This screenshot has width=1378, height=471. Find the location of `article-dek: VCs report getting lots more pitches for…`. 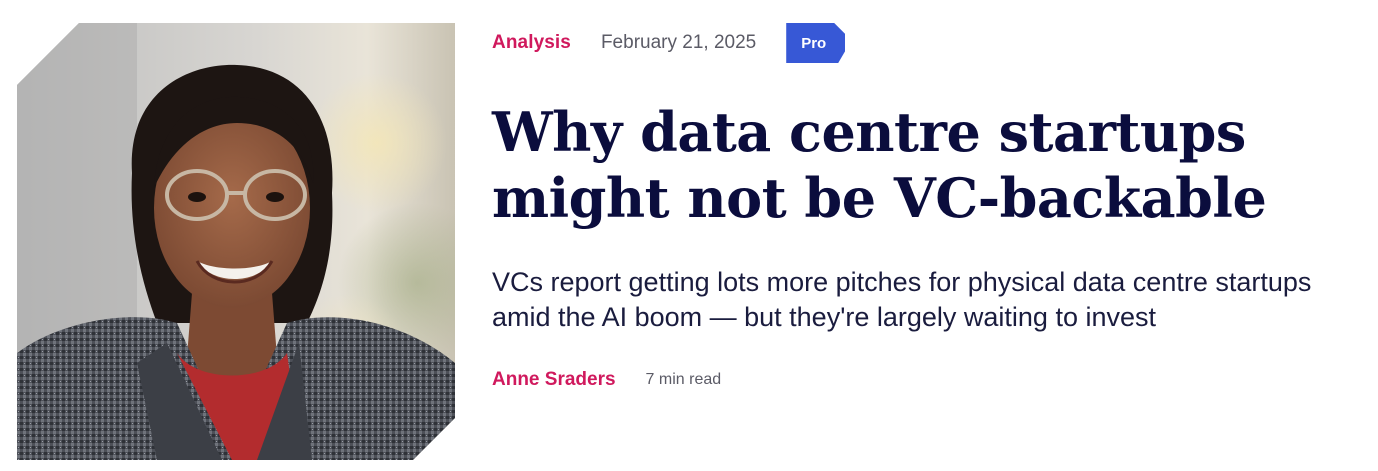

article-dek: VCs report getting lots more pitches for… is located at coordinates (902, 299).